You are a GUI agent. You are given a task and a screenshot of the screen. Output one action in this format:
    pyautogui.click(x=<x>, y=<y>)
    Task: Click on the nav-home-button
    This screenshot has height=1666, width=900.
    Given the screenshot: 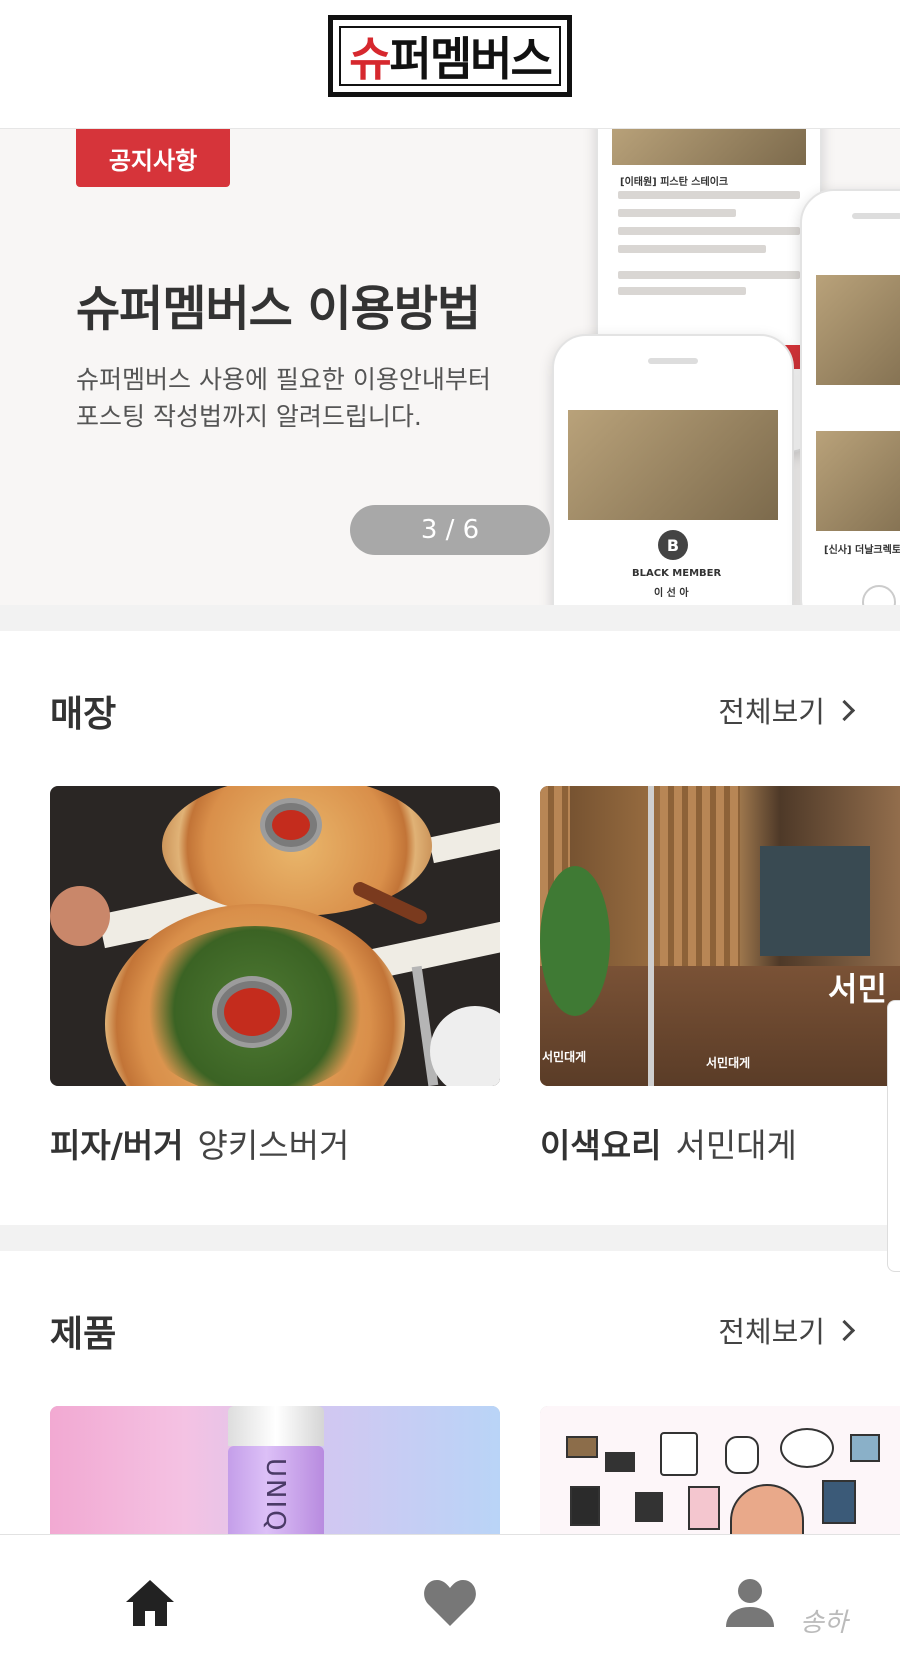 What is the action you would take?
    pyautogui.click(x=150, y=1603)
    